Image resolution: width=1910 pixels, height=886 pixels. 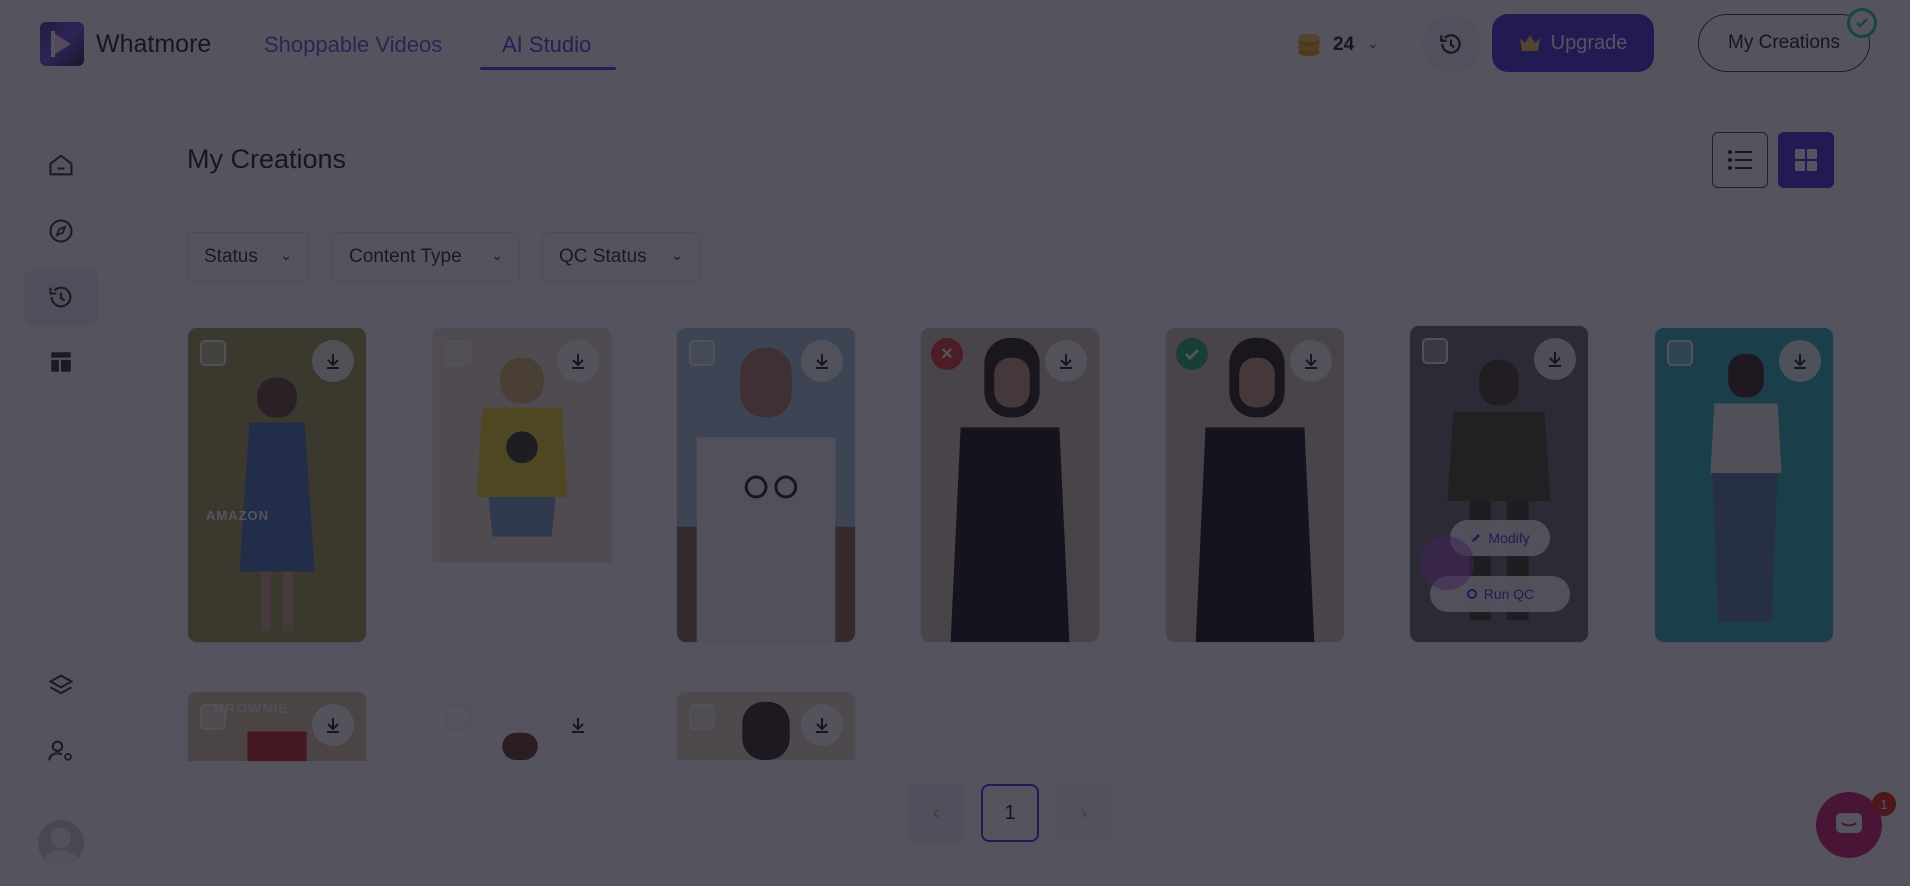 I want to click on qc-status-filter-label: QC Status, so click(x=603, y=256).